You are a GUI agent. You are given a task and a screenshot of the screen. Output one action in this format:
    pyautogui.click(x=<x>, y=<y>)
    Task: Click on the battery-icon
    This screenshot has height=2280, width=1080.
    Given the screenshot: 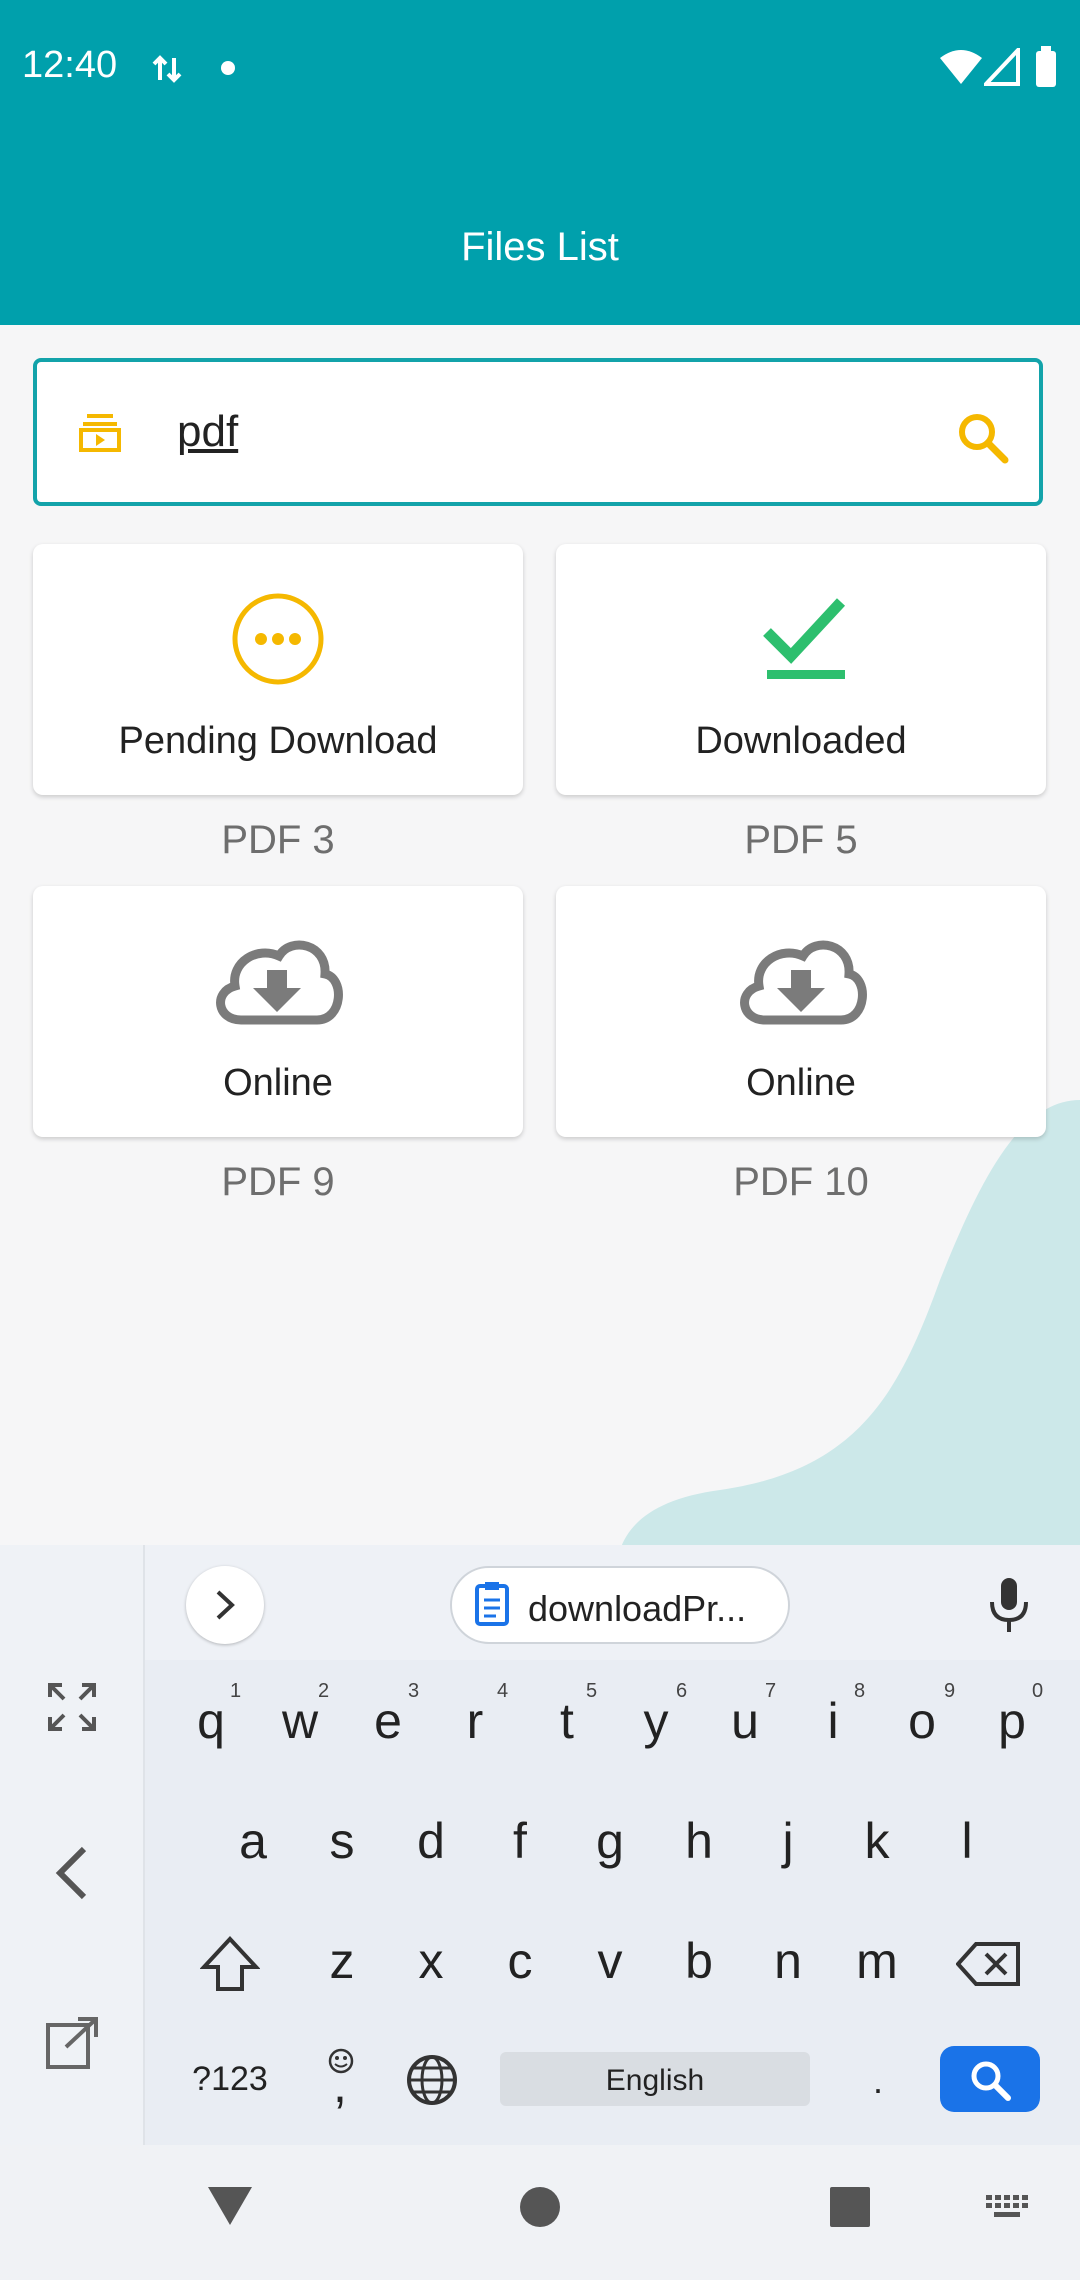 What is the action you would take?
    pyautogui.click(x=1046, y=66)
    